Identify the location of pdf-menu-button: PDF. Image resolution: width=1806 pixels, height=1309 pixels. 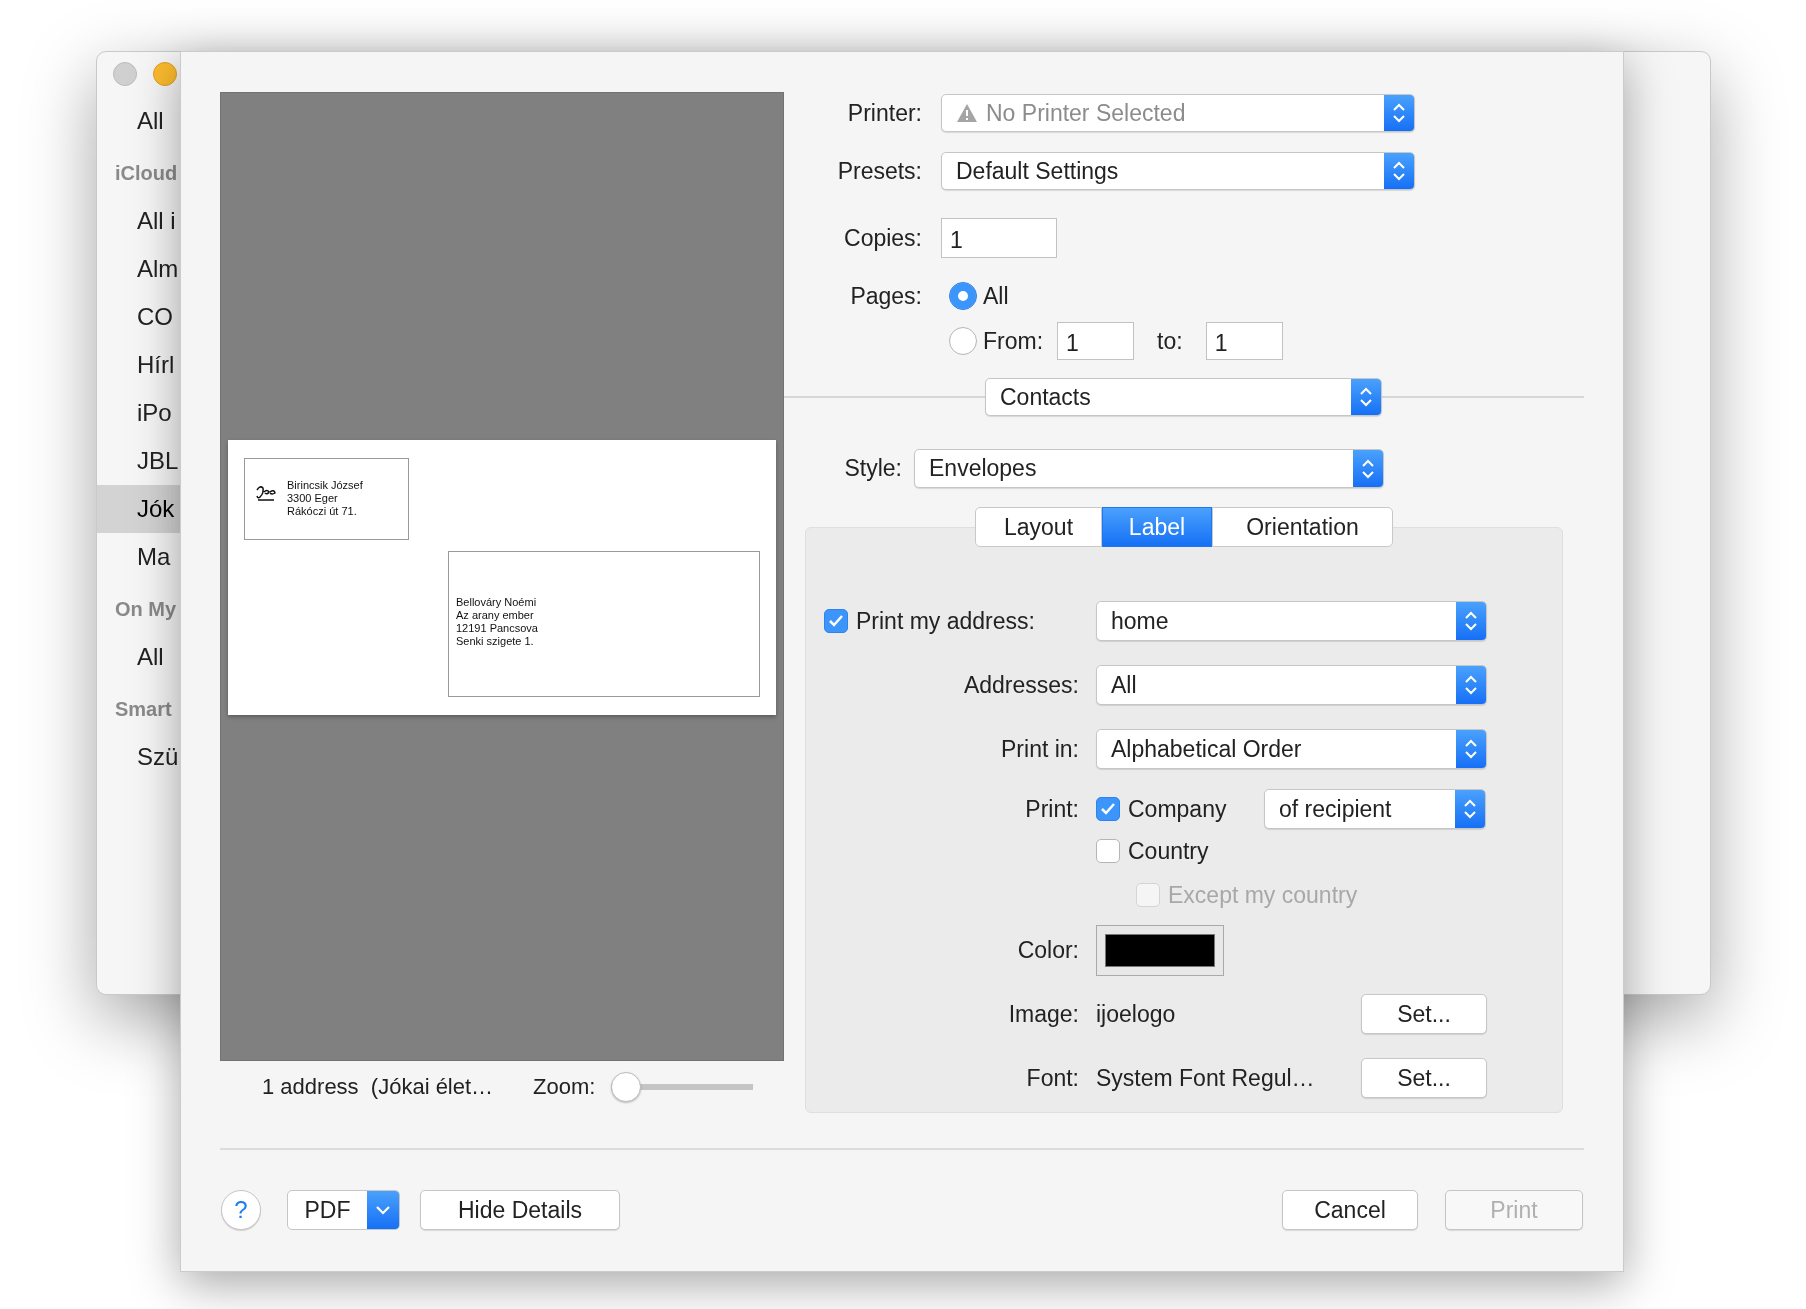
(343, 1210).